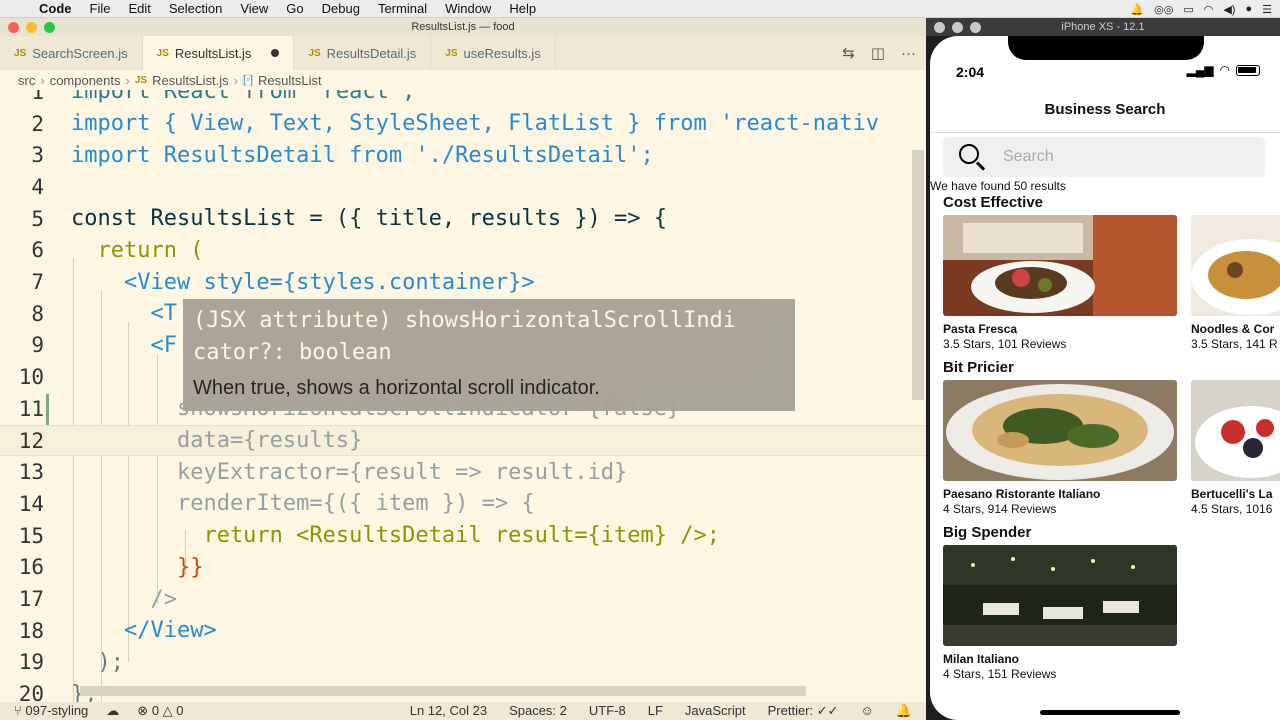 This screenshot has width=1280, height=720. Describe the element at coordinates (468, 8) in the screenshot. I see `menu-window: Window` at that location.